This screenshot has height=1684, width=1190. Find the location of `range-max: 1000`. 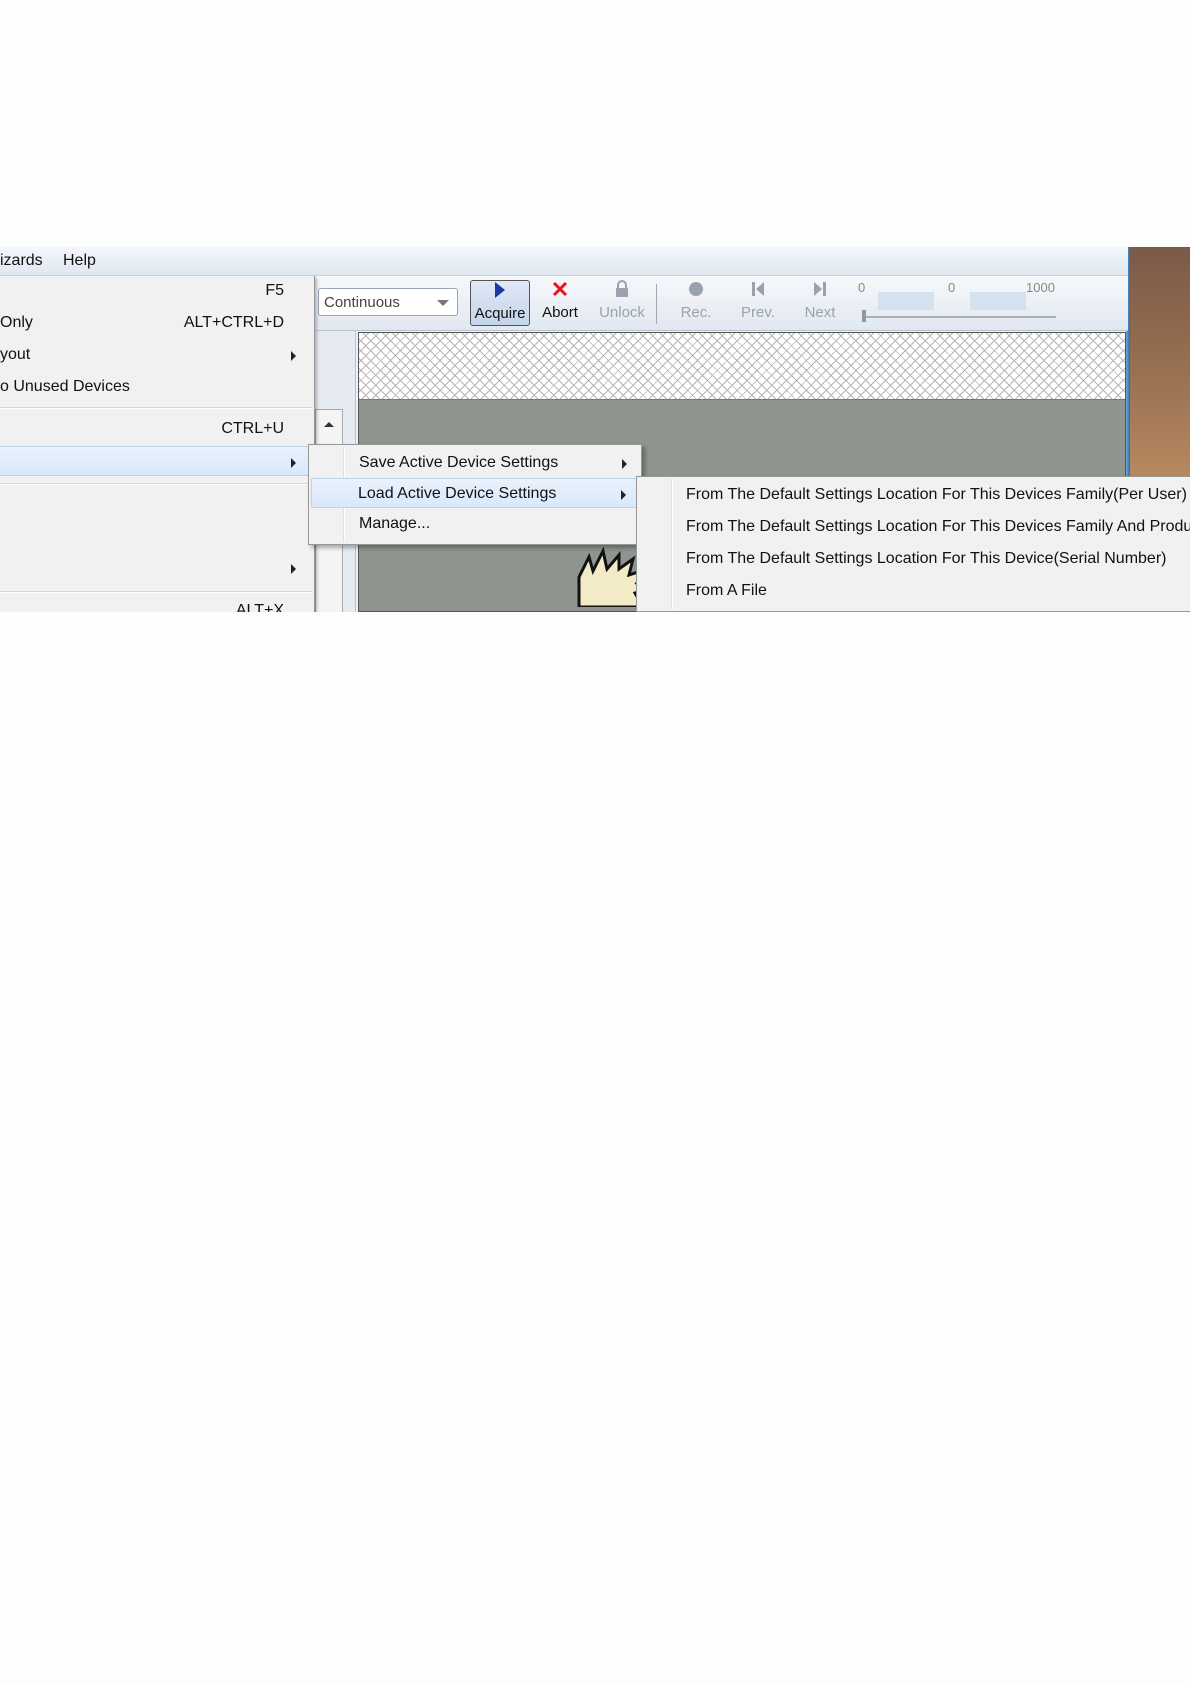

range-max: 1000 is located at coordinates (1040, 287).